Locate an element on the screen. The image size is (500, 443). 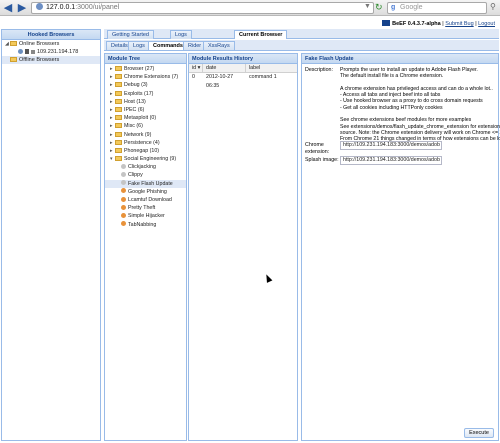
module-item: Simple Hijacker is located at coordinates (145, 216).